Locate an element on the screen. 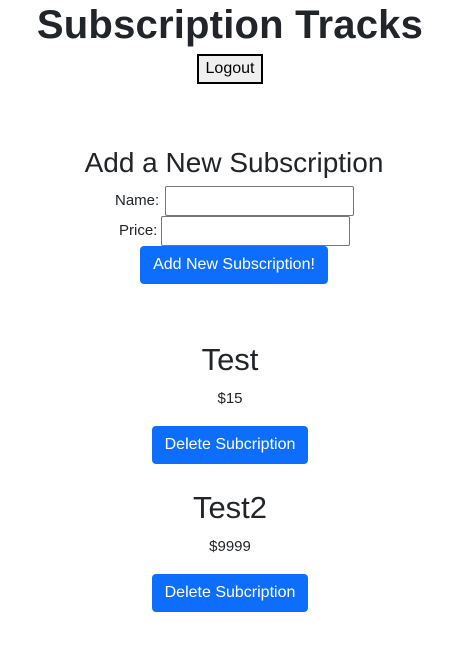 This screenshot has width=470, height=658. price-label: Price: is located at coordinates (138, 230).